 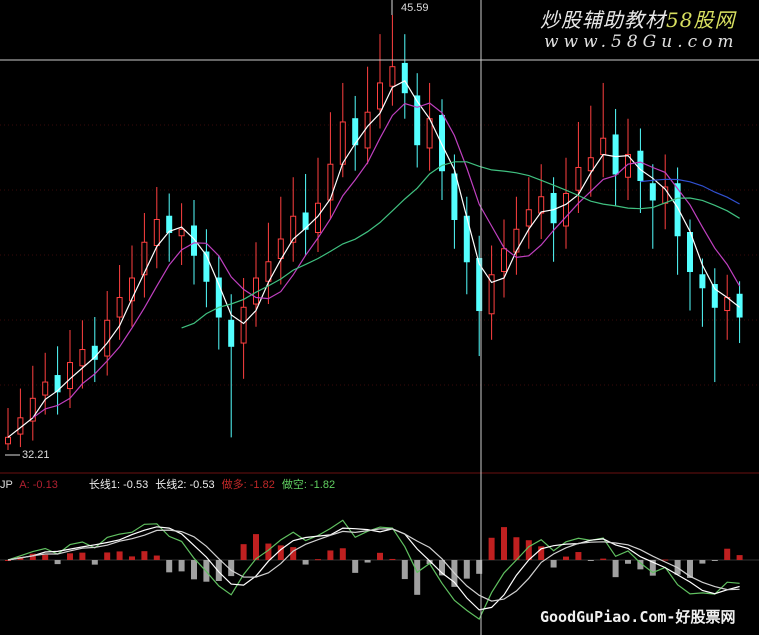 What do you see at coordinates (248, 485) in the screenshot?
I see `indicator-long-value: 做多: -1.82` at bounding box center [248, 485].